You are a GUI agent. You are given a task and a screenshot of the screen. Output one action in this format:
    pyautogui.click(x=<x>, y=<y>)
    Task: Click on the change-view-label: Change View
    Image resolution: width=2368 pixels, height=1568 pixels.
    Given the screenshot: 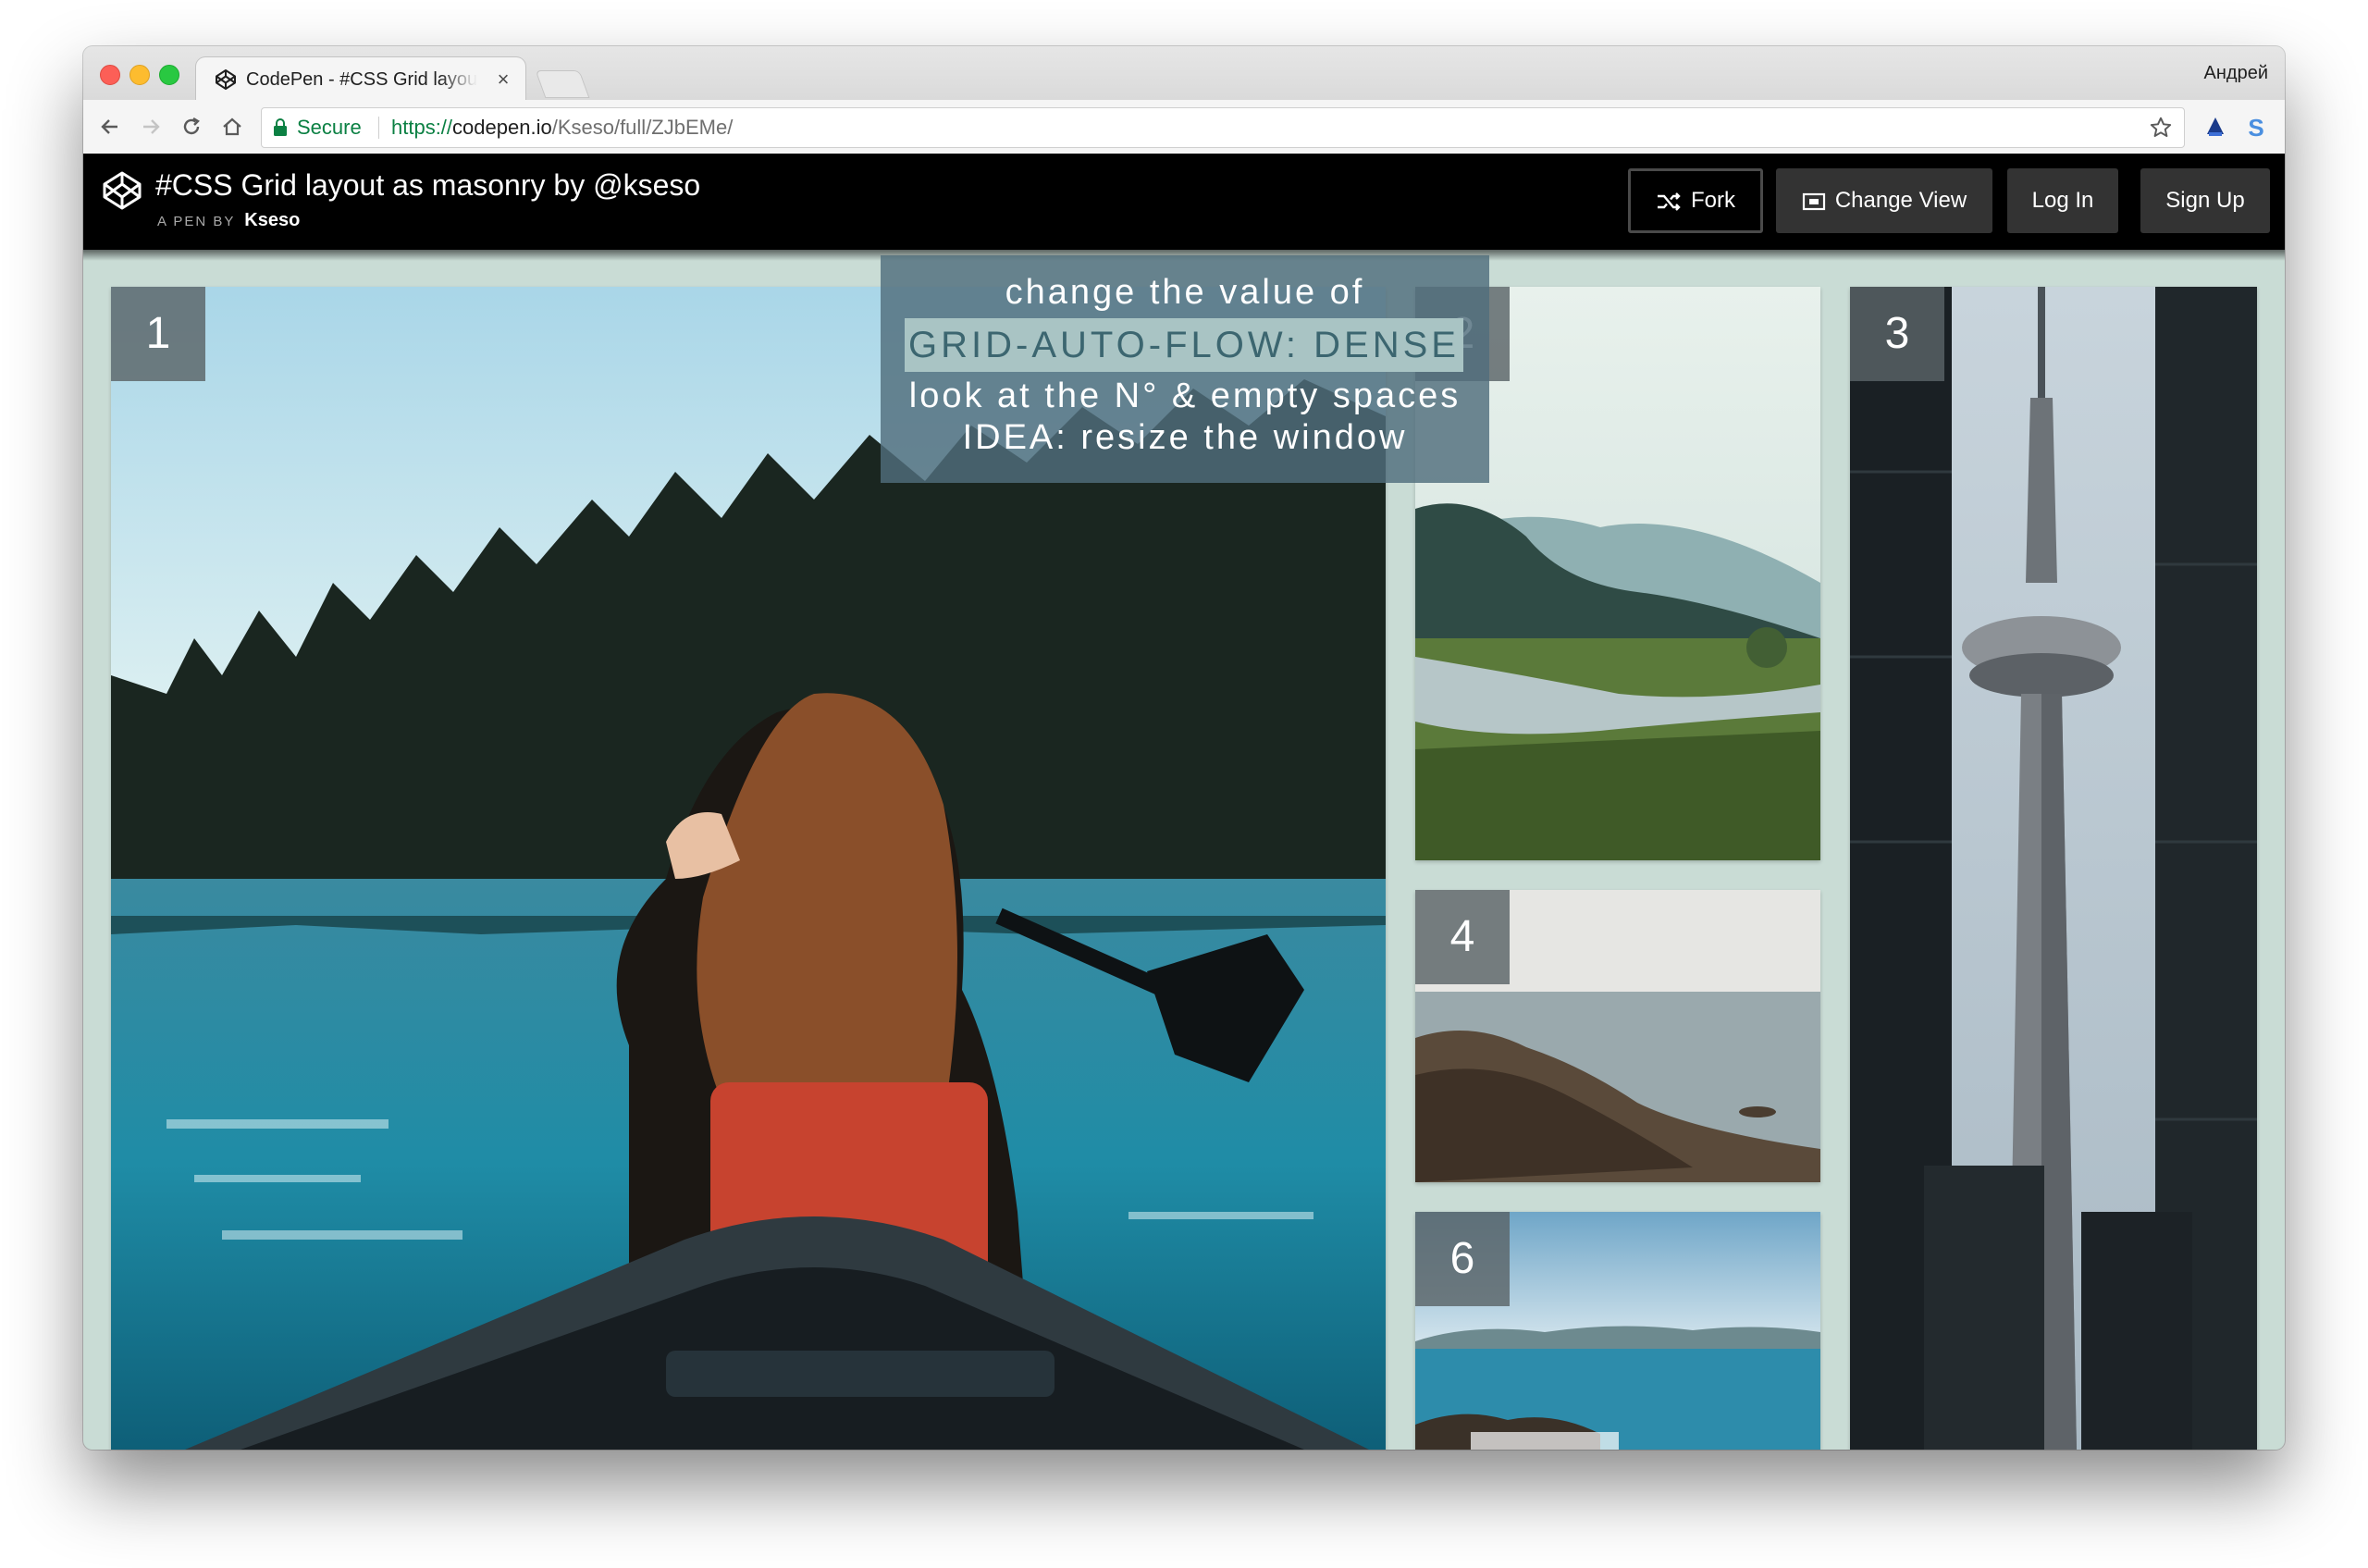 What is the action you would take?
    pyautogui.click(x=1900, y=200)
    